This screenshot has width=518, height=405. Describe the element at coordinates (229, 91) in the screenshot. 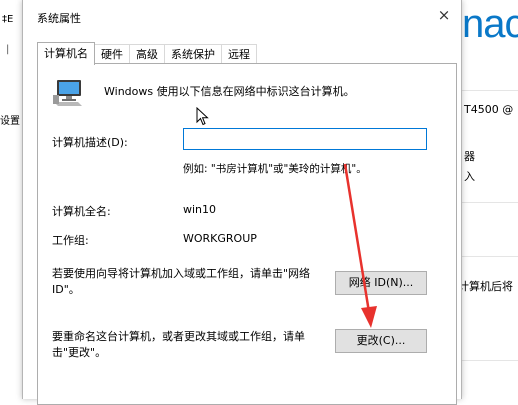

I see `intro-text: Windows 使用以下信息在网络中标识这台计算机。` at that location.